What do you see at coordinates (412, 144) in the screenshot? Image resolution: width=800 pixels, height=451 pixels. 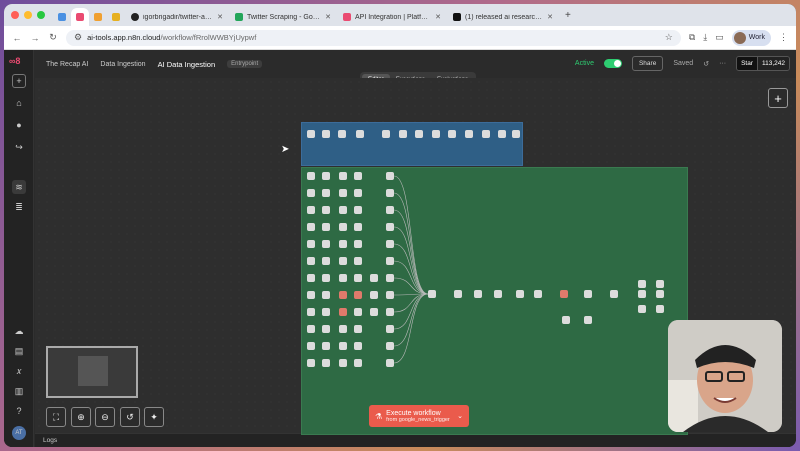 I see `sticky-note-blue` at bounding box center [412, 144].